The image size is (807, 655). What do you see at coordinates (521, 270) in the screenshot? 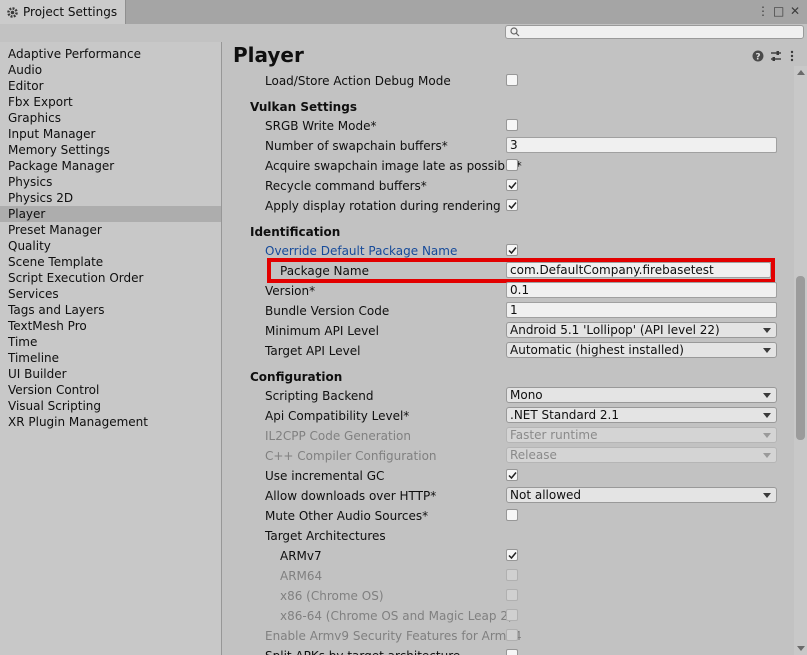
I see `package-name-highlight-box` at bounding box center [521, 270].